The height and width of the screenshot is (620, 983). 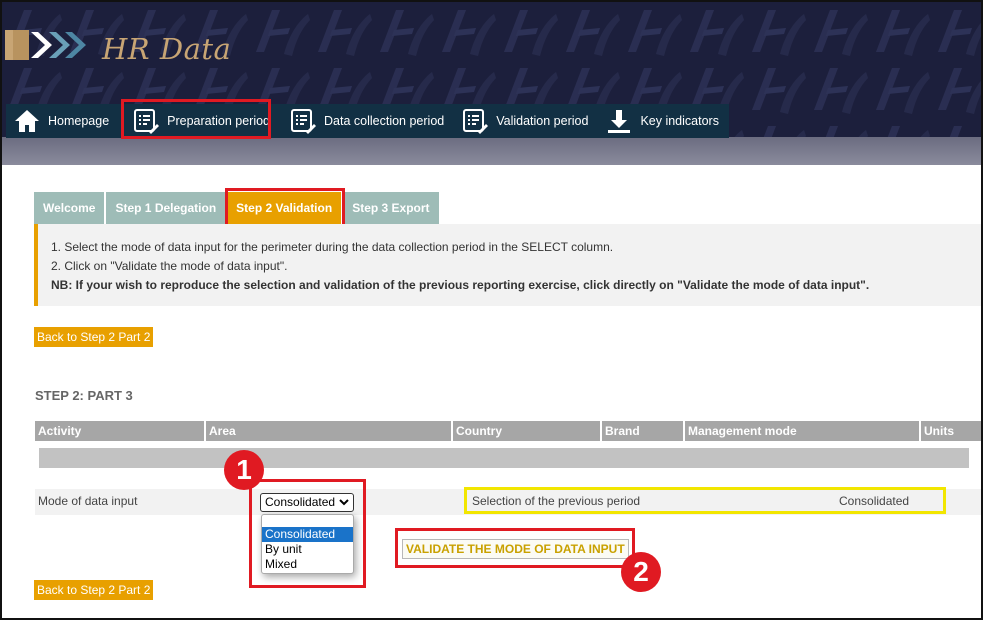 I want to click on nav-validation-period: Validation period, so click(x=524, y=121).